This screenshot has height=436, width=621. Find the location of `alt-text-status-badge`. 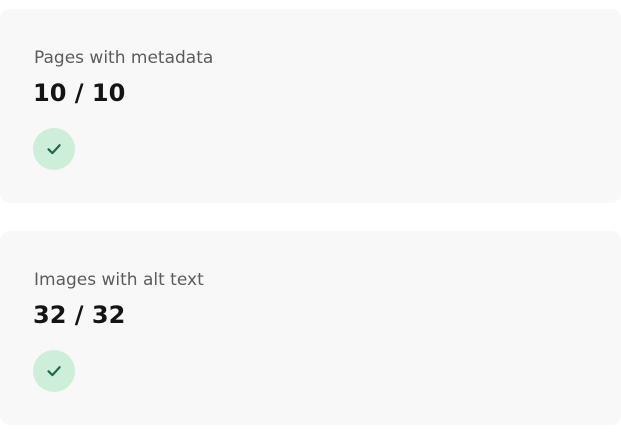

alt-text-status-badge is located at coordinates (54, 371).